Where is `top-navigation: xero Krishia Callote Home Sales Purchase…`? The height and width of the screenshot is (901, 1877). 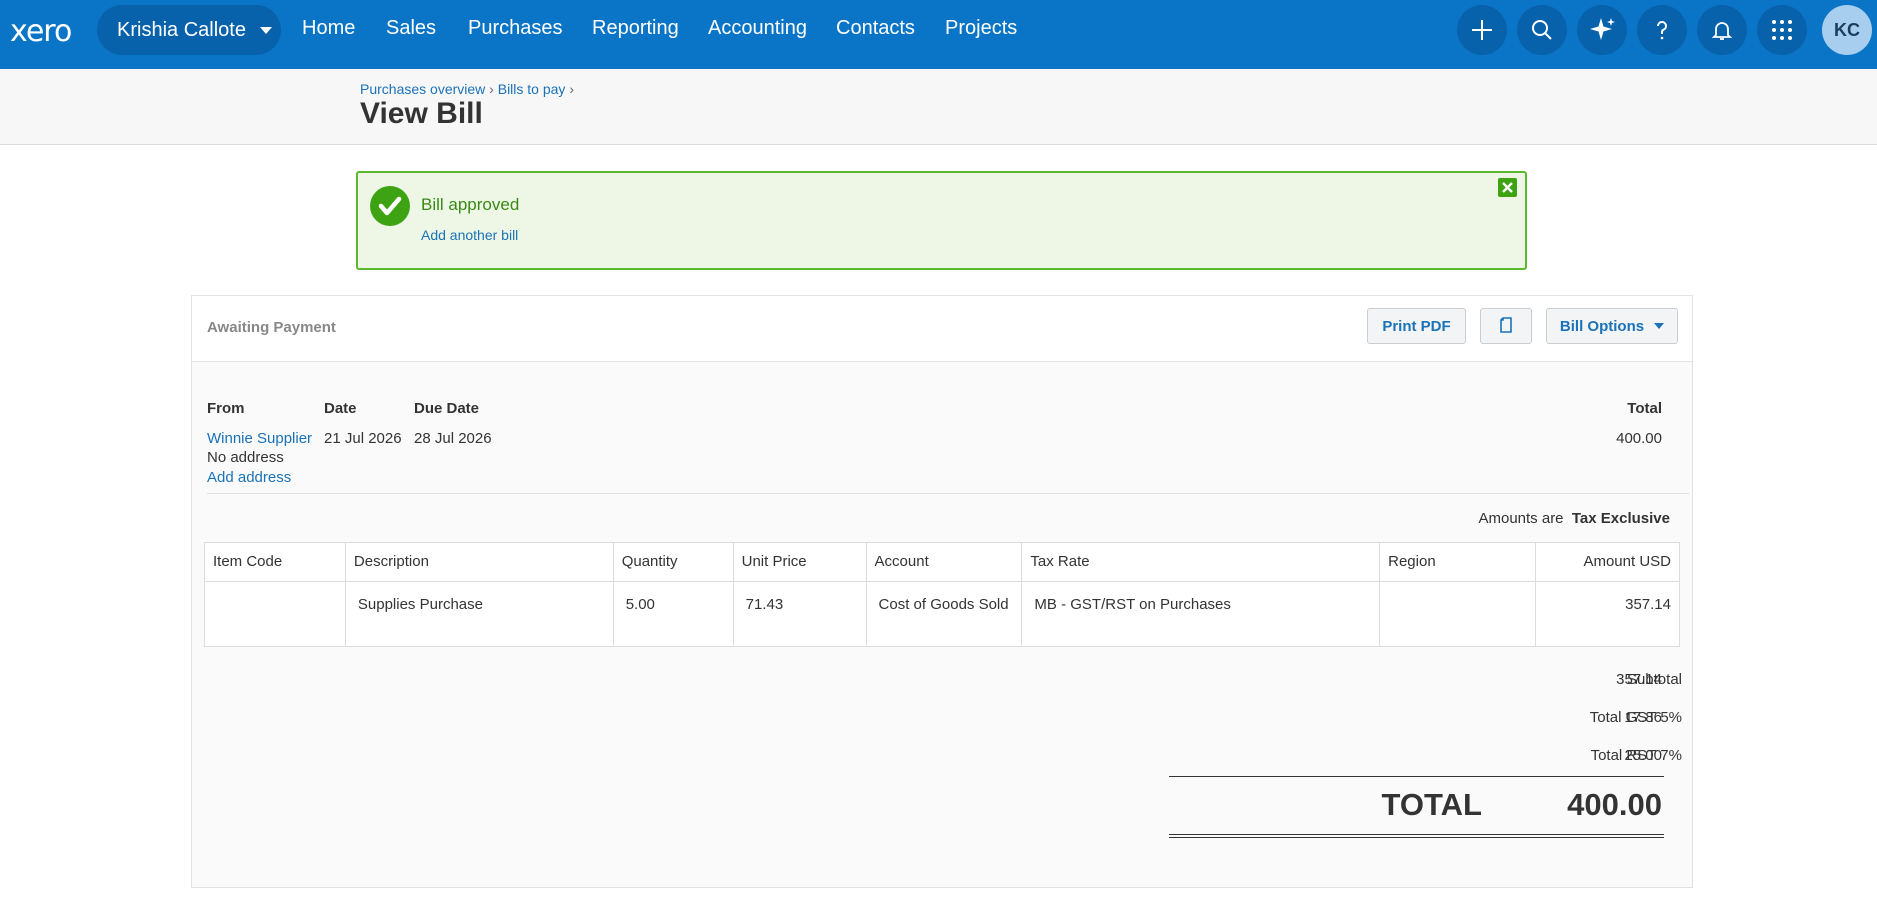
top-navigation: xero Krishia Callote Home Sales Purchase… is located at coordinates (938, 34).